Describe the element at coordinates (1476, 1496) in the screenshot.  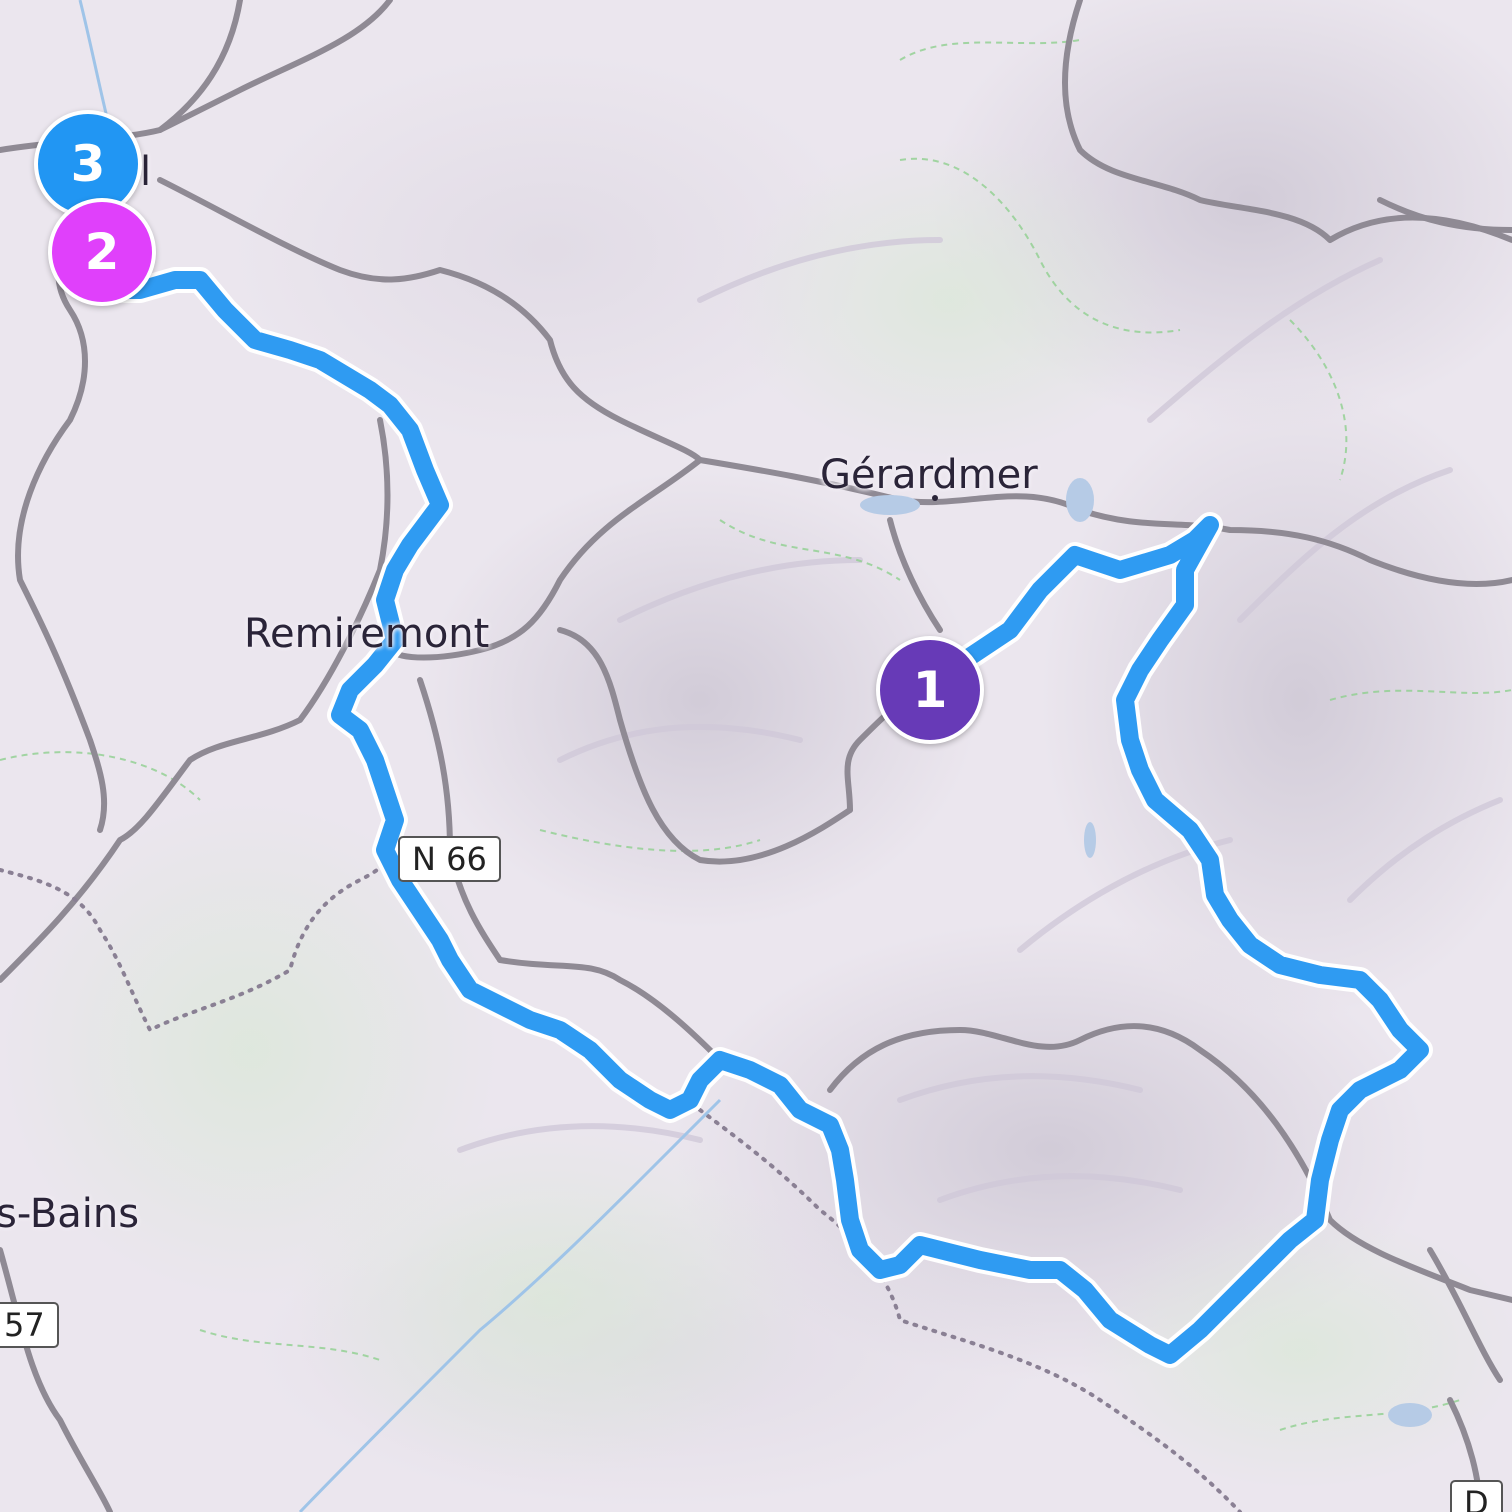
I see `road-shield-d: D` at that location.